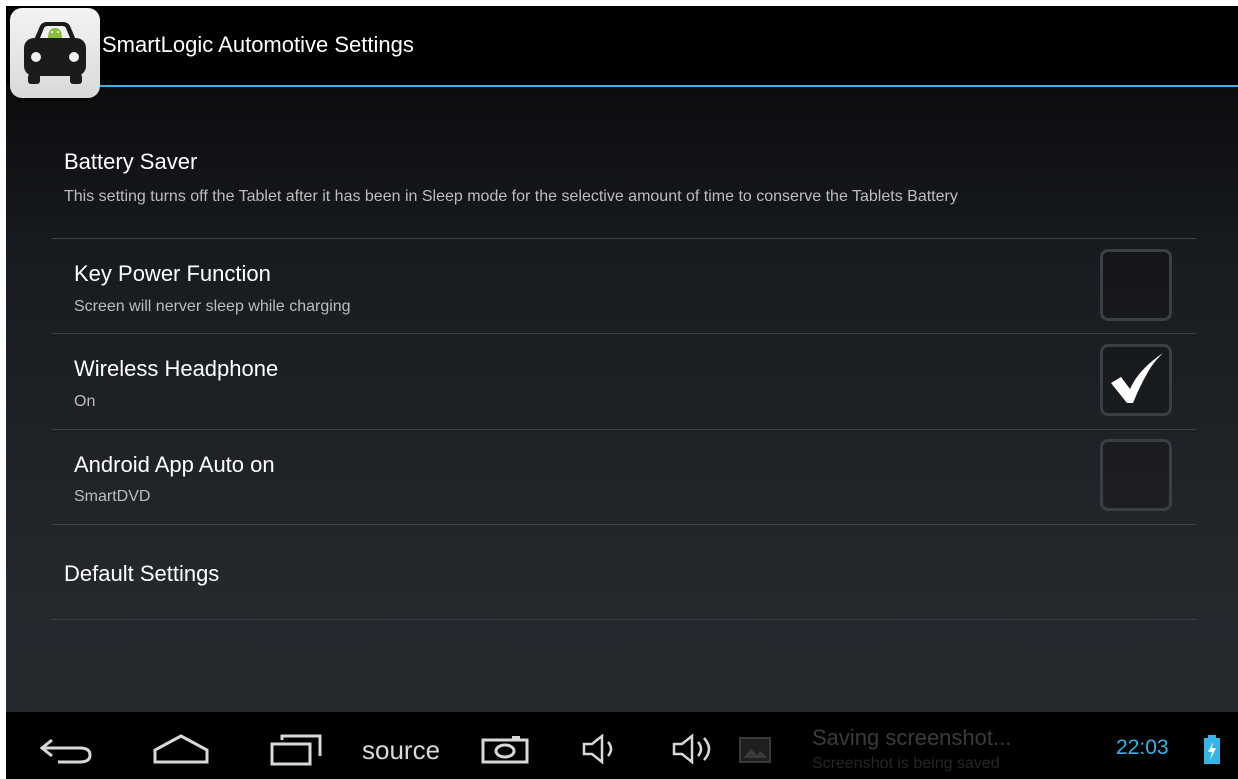  I want to click on pref-summary: On, so click(85, 401).